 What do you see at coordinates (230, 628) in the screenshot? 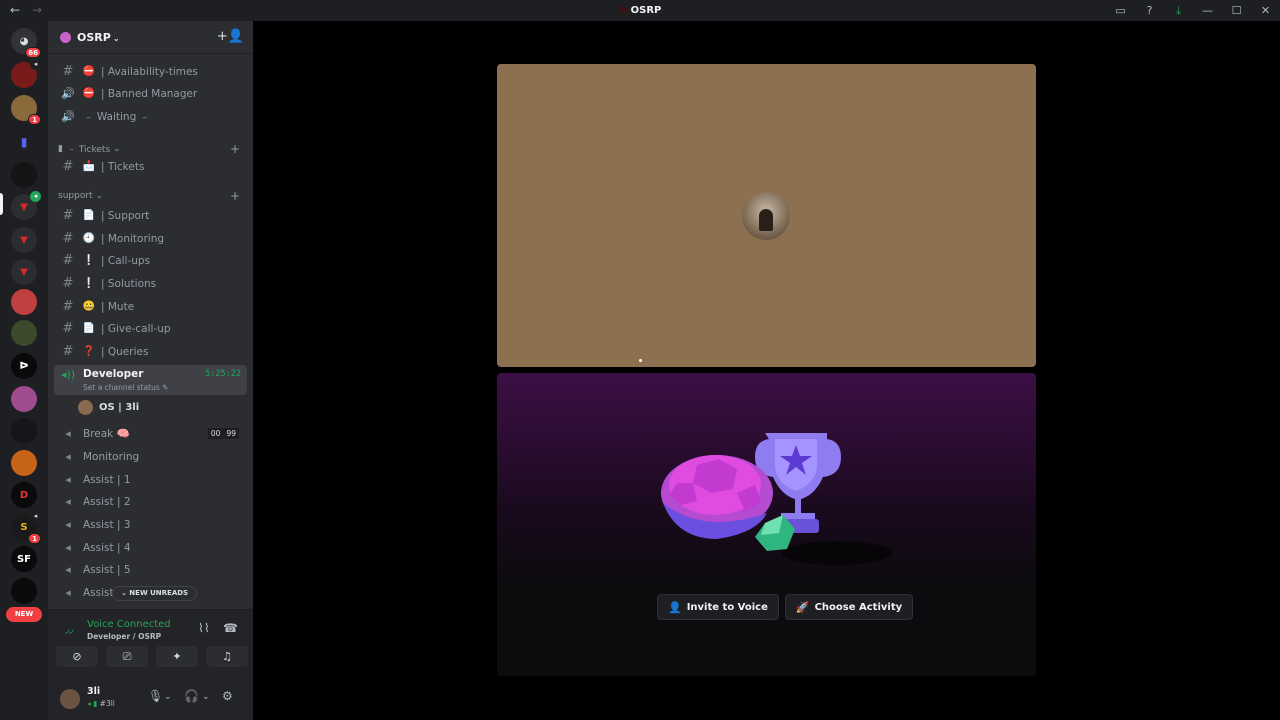
I see `disconnect-icon: ☎` at bounding box center [230, 628].